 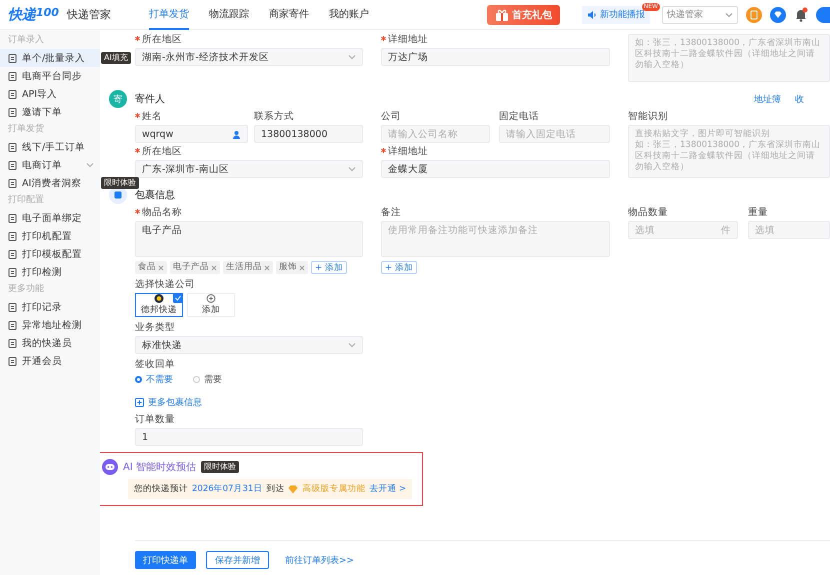 I want to click on sidebar-item: 打印模板配置, so click(x=50, y=254).